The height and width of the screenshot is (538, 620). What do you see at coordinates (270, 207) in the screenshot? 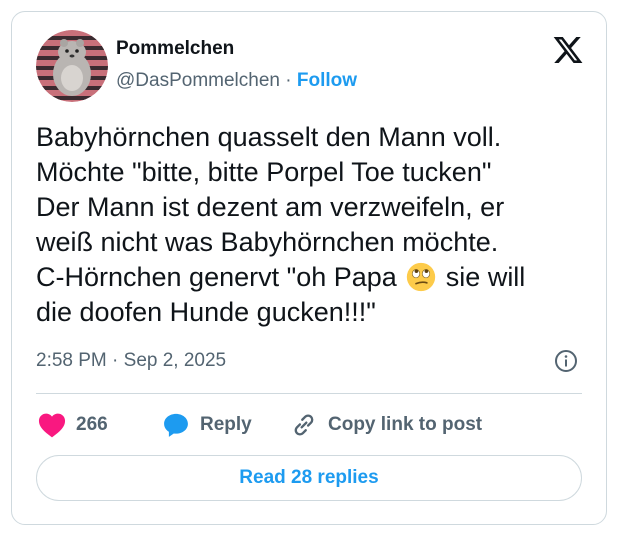
I see `tweet-line-3: Der Mann ist dezent am verzweifeln, er` at bounding box center [270, 207].